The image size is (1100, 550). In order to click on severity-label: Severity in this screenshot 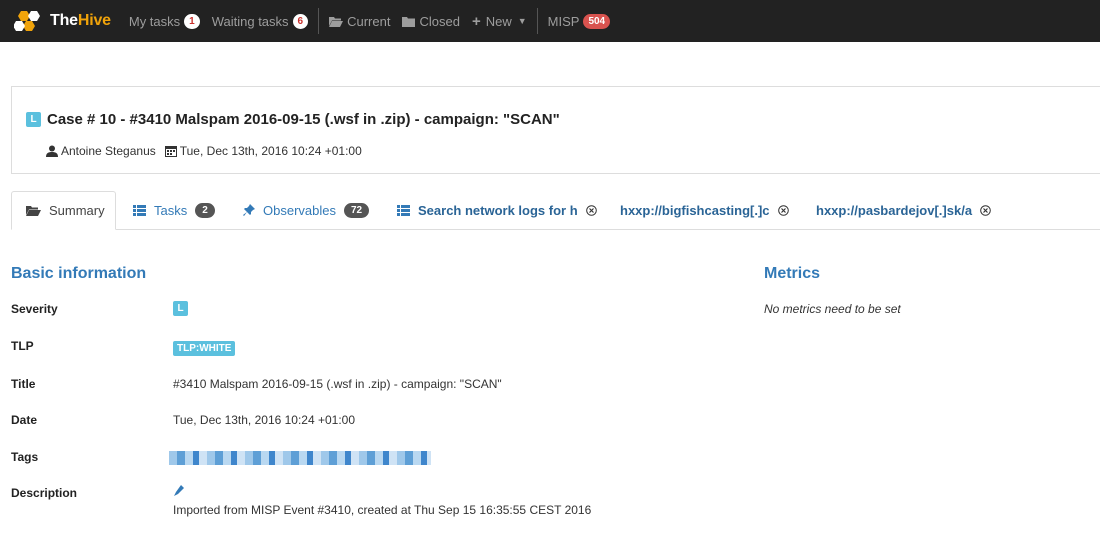, I will do `click(34, 309)`.